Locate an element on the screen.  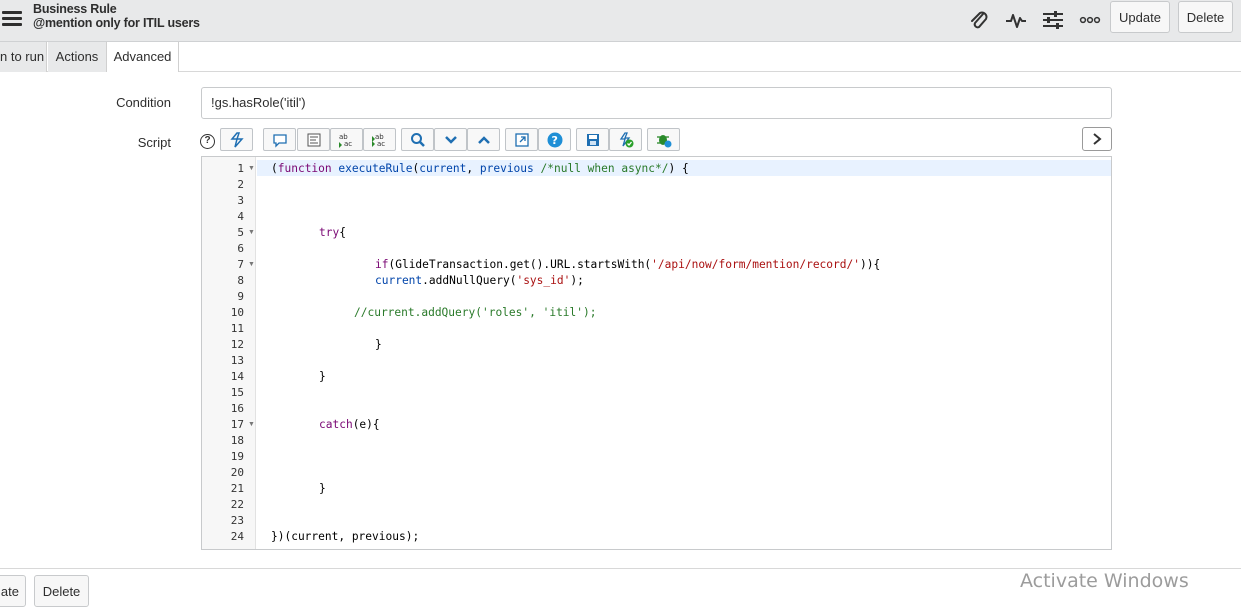
syntax-check-icon is located at coordinates (625, 139).